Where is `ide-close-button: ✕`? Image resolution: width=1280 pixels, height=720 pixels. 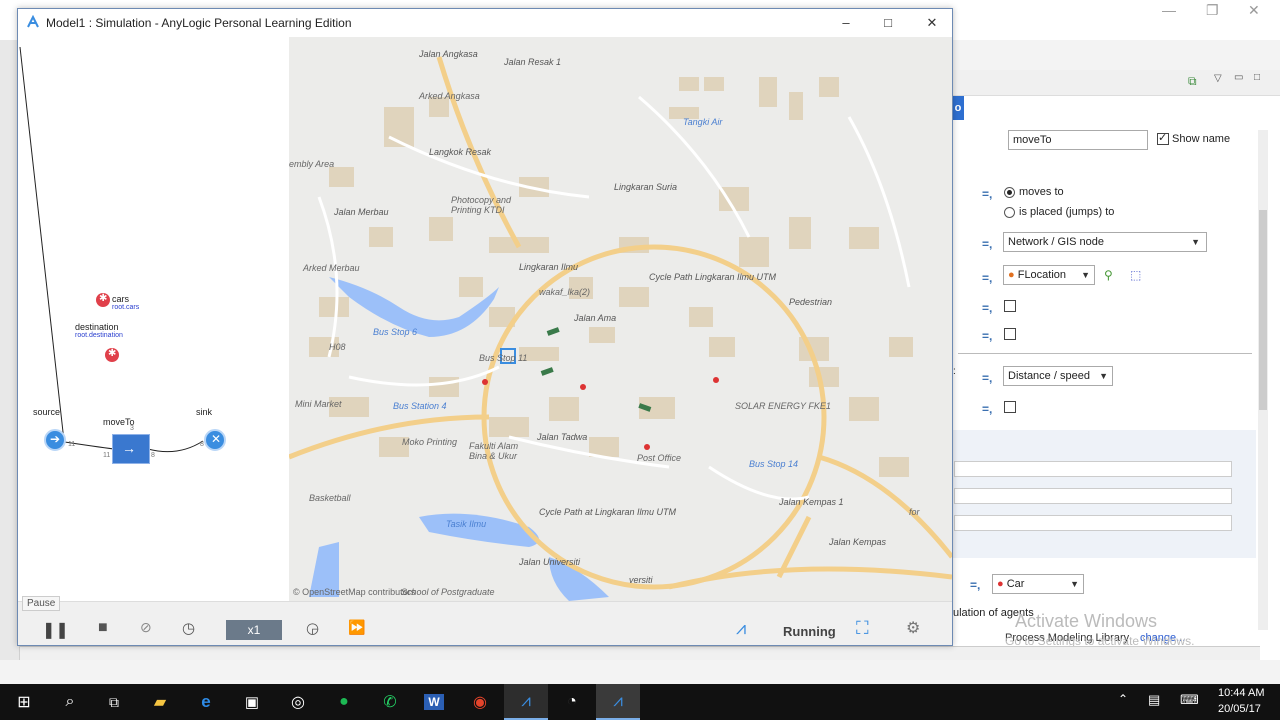 ide-close-button: ✕ is located at coordinates (1254, 10).